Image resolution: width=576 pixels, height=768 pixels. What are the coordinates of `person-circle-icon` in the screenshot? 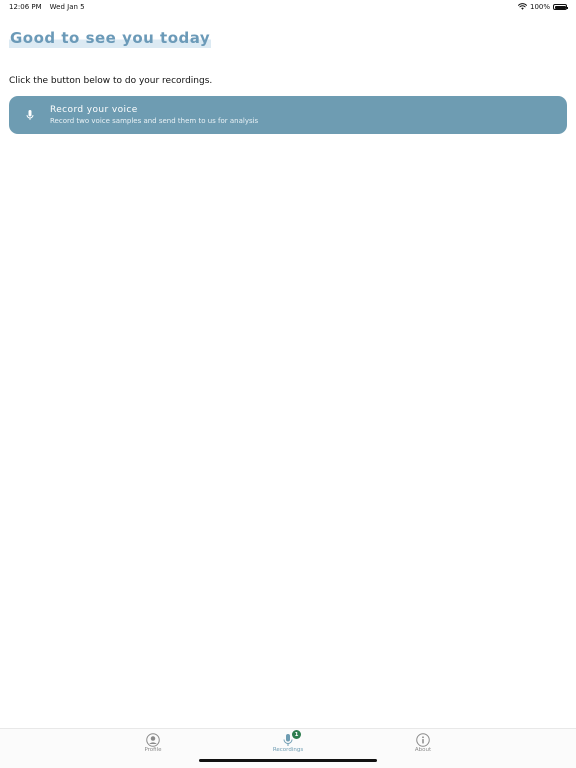 It's located at (153, 739).